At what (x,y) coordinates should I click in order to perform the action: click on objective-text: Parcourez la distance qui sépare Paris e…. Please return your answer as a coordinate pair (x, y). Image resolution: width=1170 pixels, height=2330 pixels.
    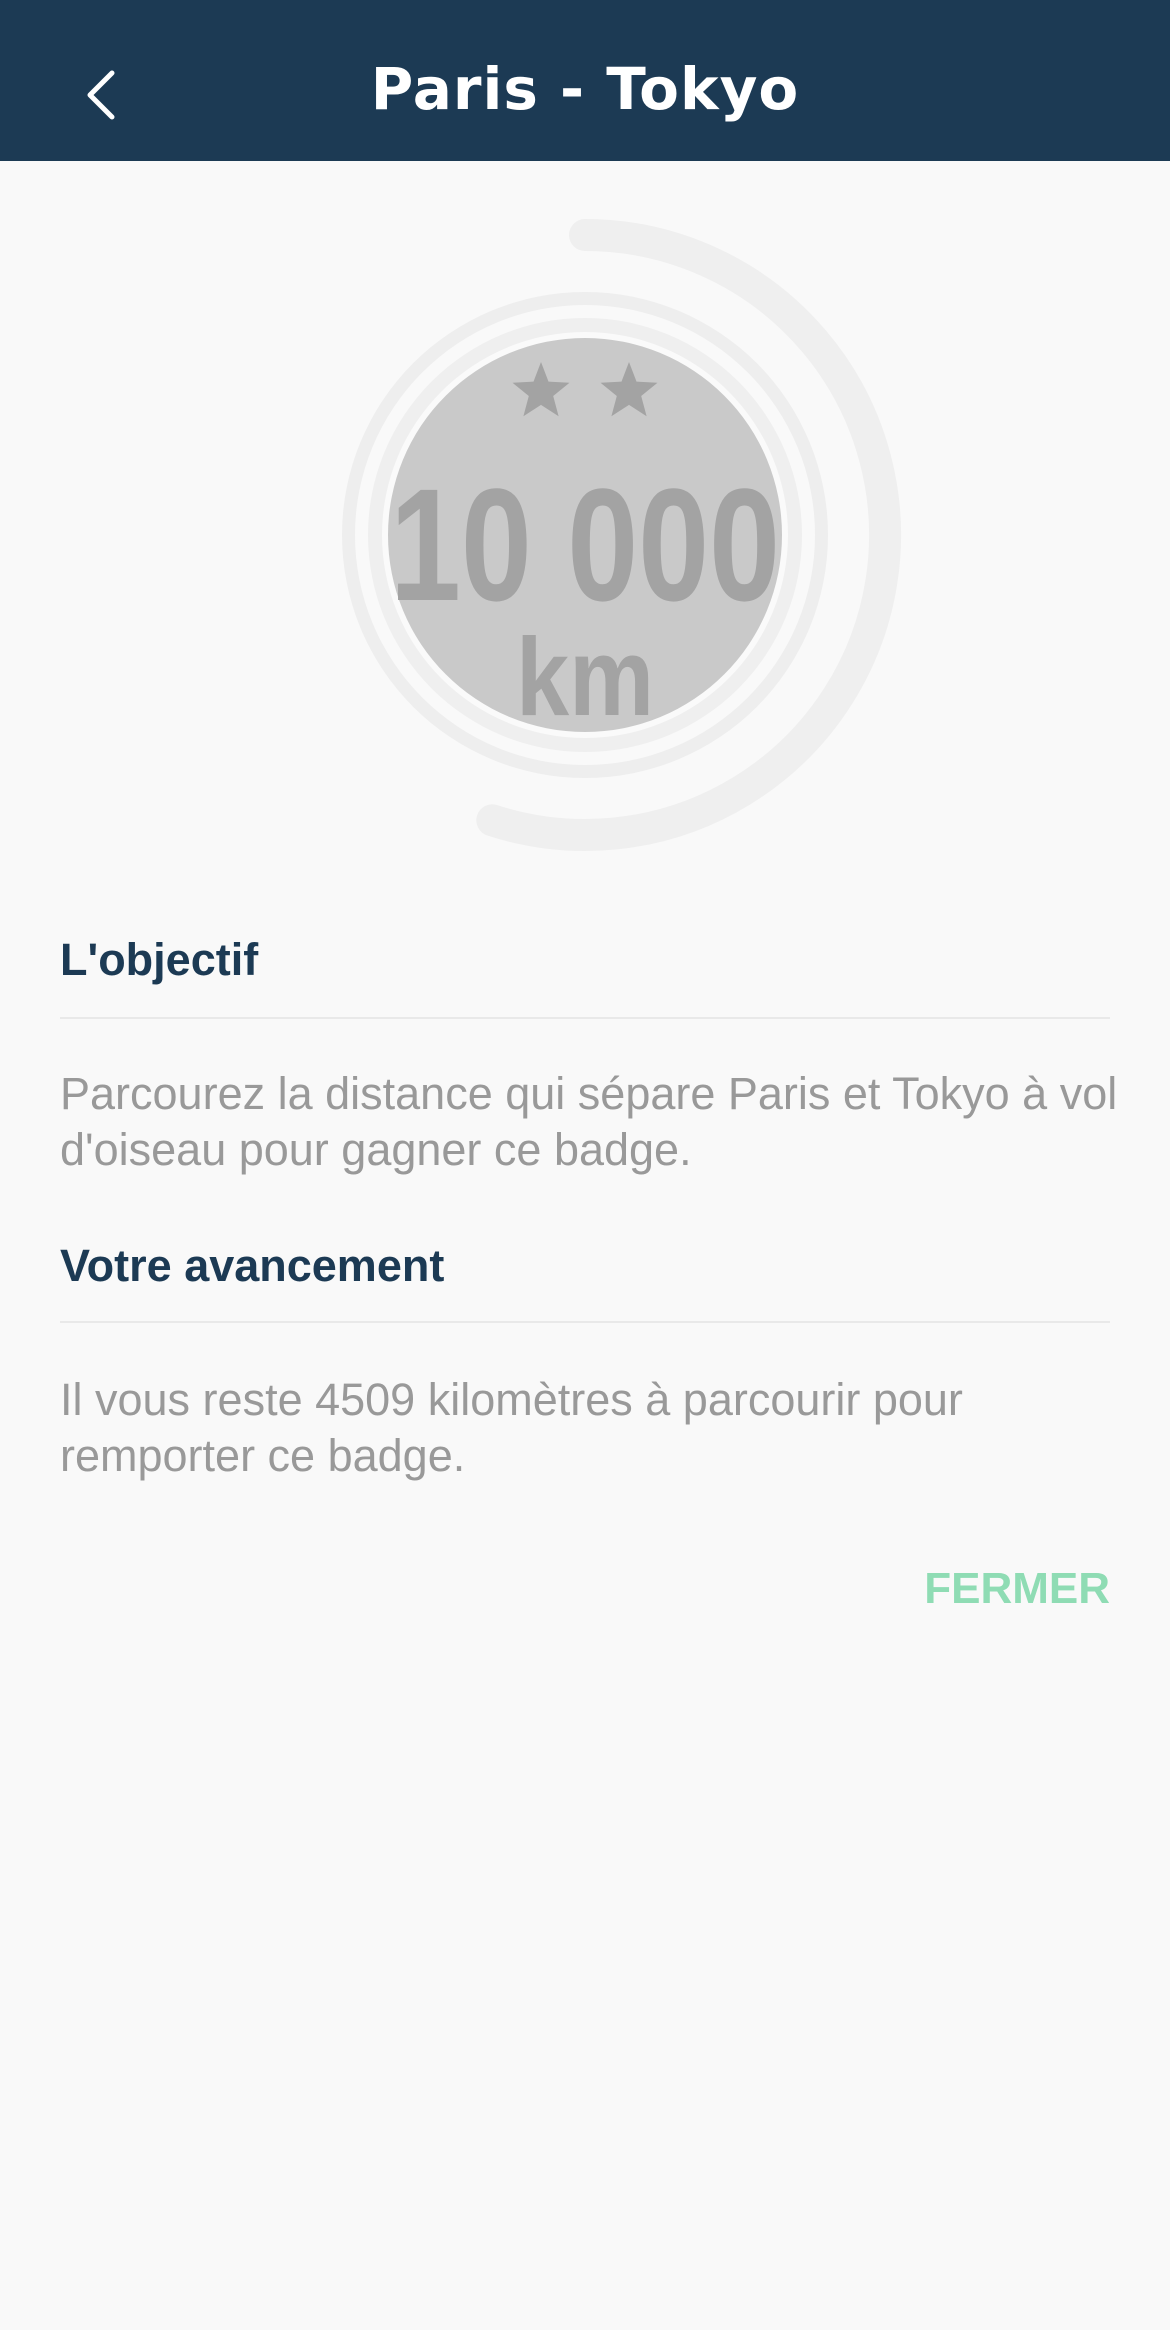
    Looking at the image, I should click on (589, 1121).